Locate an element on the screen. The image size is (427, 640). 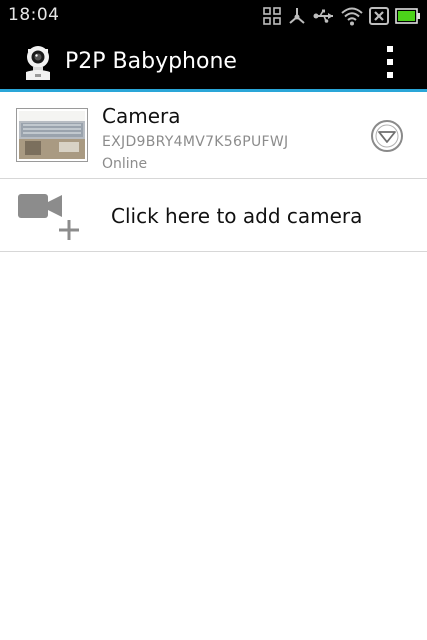
usb-debug-icon is located at coordinates (297, 16).